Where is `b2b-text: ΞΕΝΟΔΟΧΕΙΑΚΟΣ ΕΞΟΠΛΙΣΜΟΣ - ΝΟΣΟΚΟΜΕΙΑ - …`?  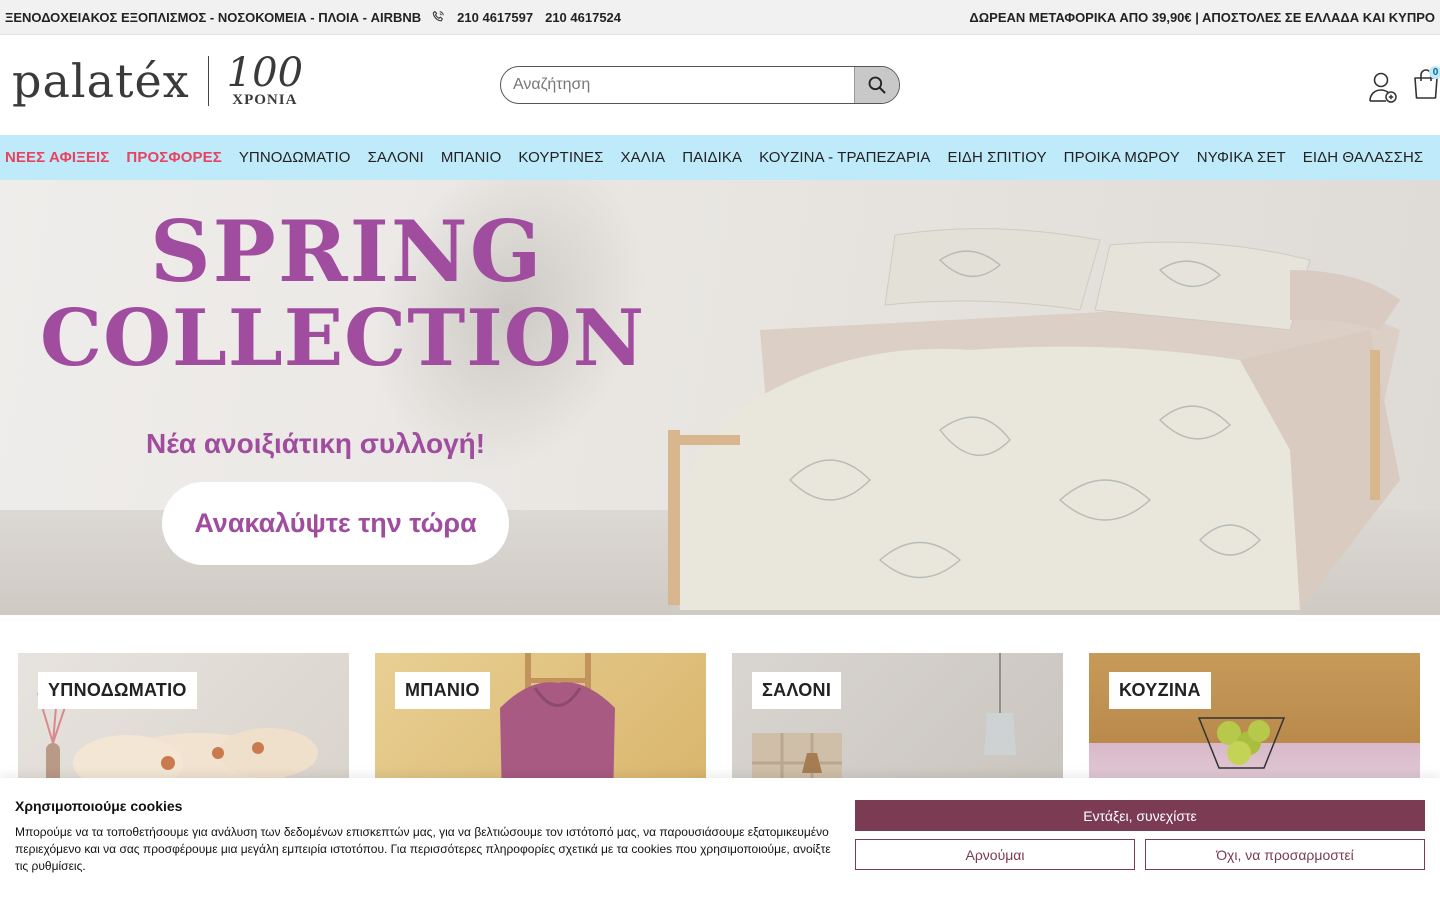
b2b-text: ΞΕΝΟΔΟΧΕΙΑΚΟΣ ΕΞΟΠΛΙΣΜΟΣ - ΝΟΣΟΚΟΜΕΙΑ - … is located at coordinates (213, 17).